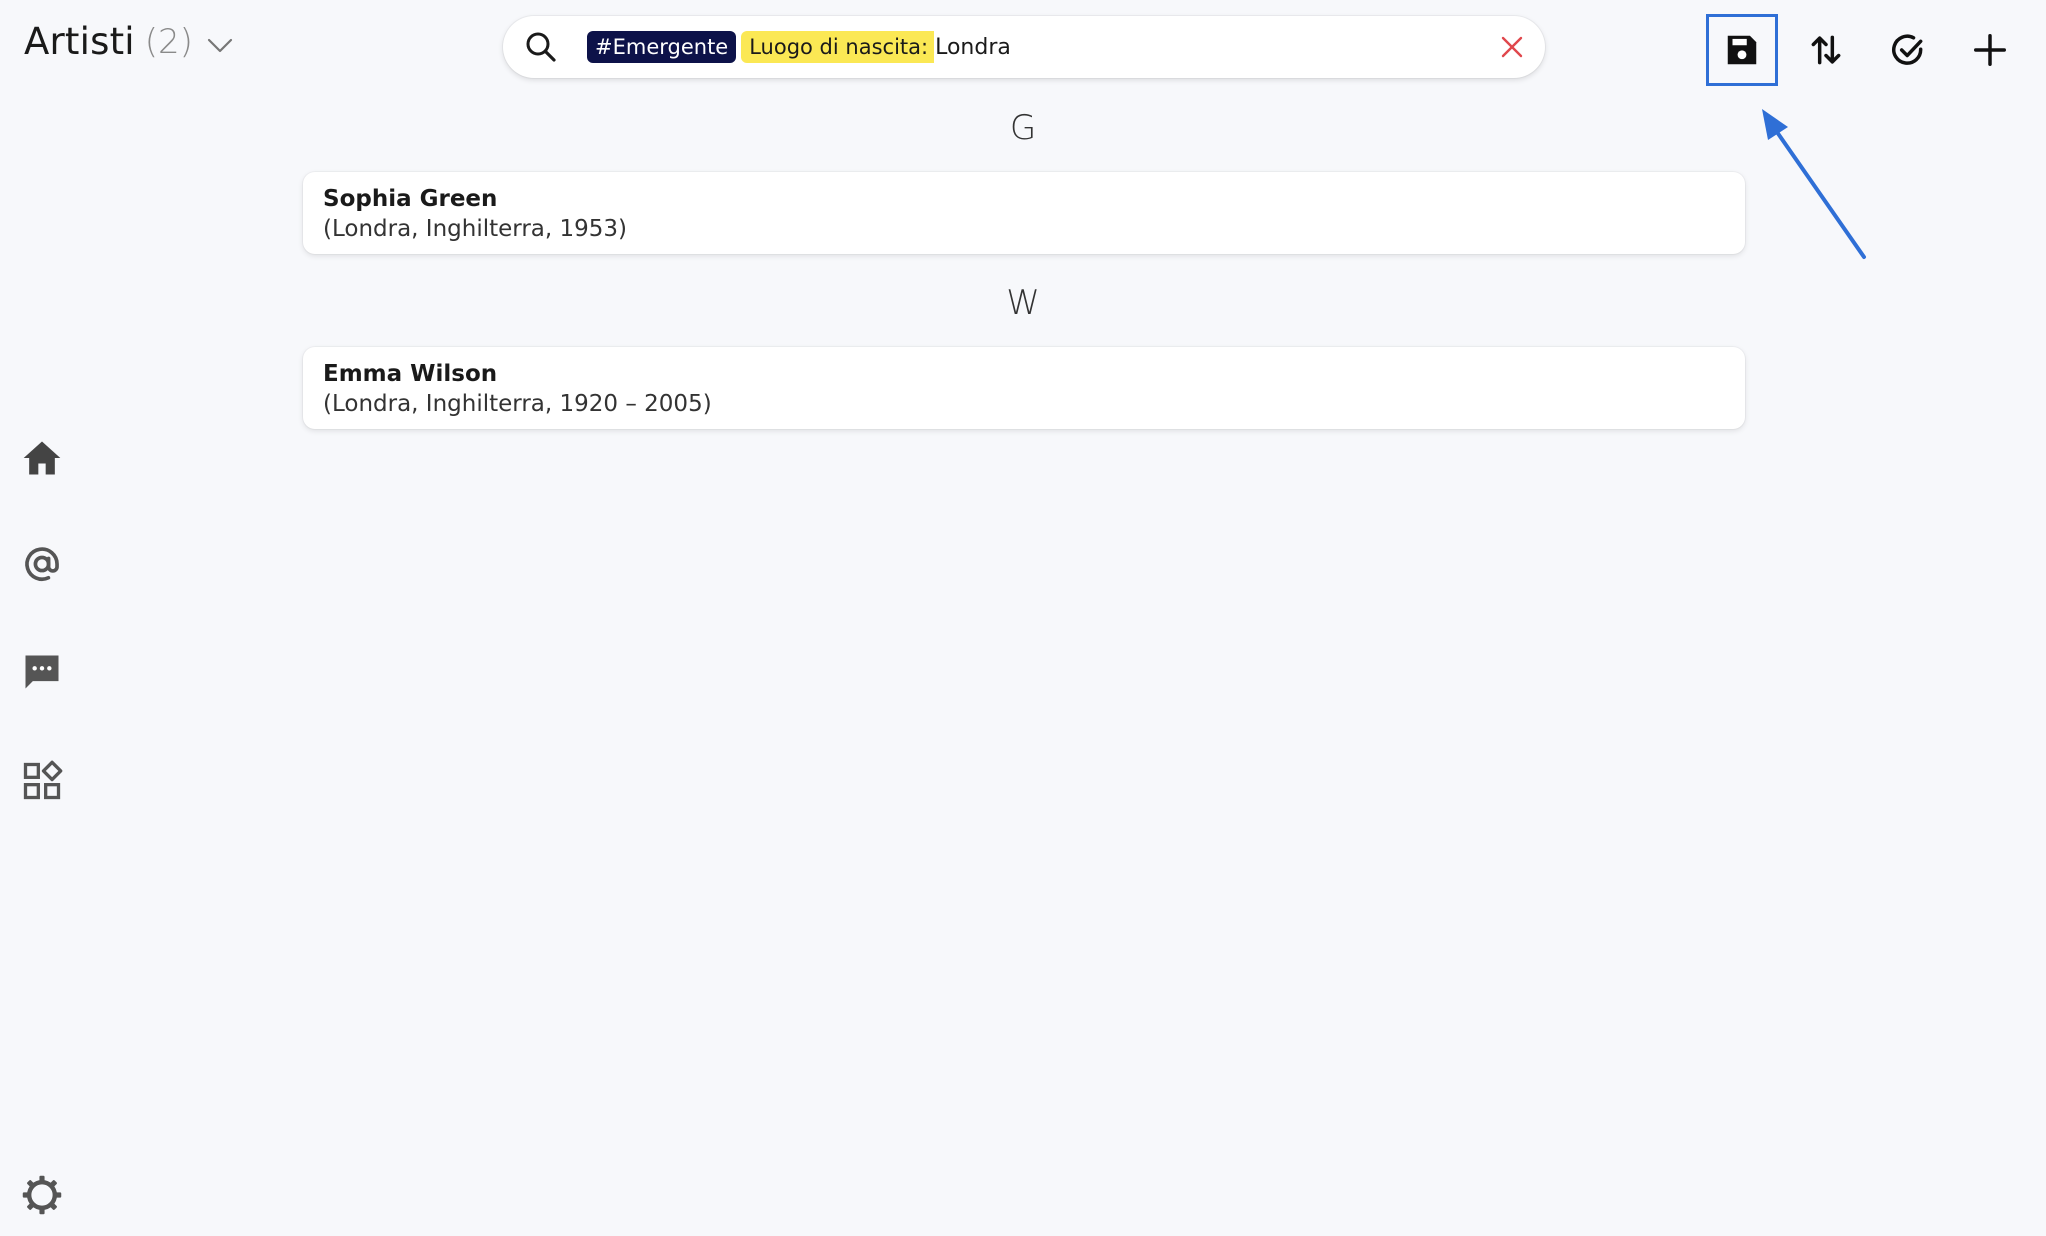  I want to click on search-bar: #Emergente Luogo di nascita: Londra, so click(1024, 47).